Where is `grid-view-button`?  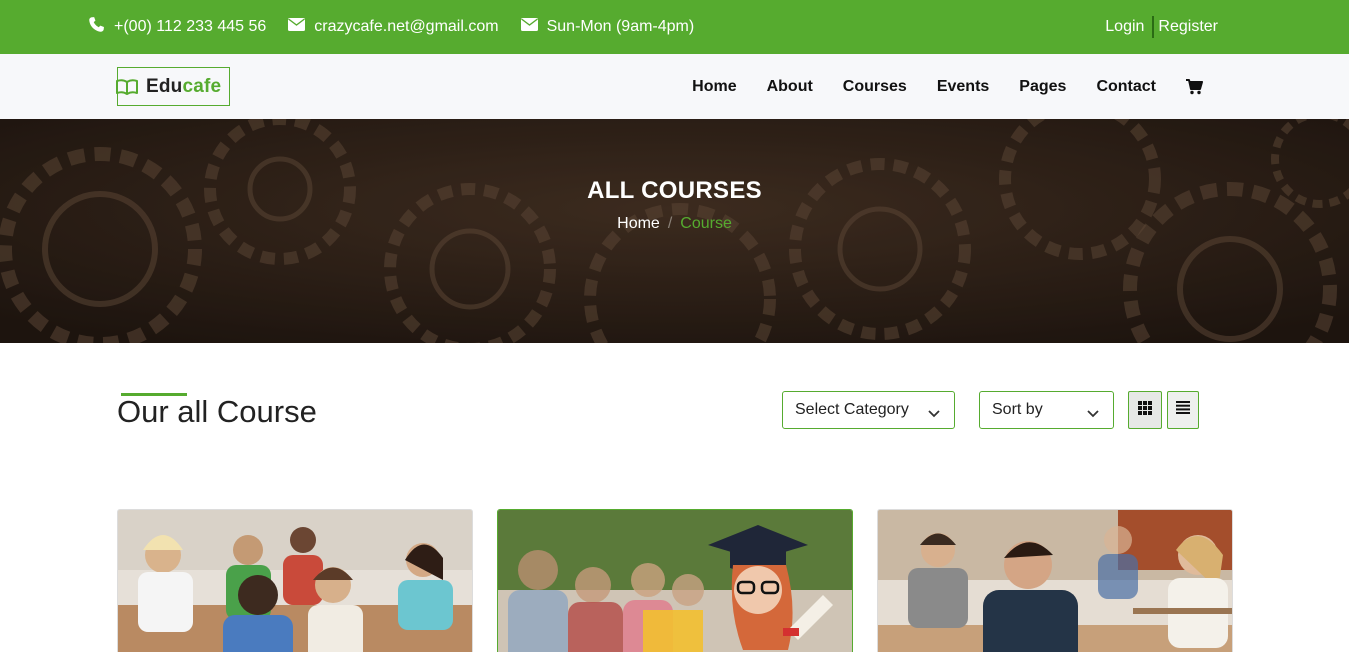
grid-view-button is located at coordinates (1145, 410).